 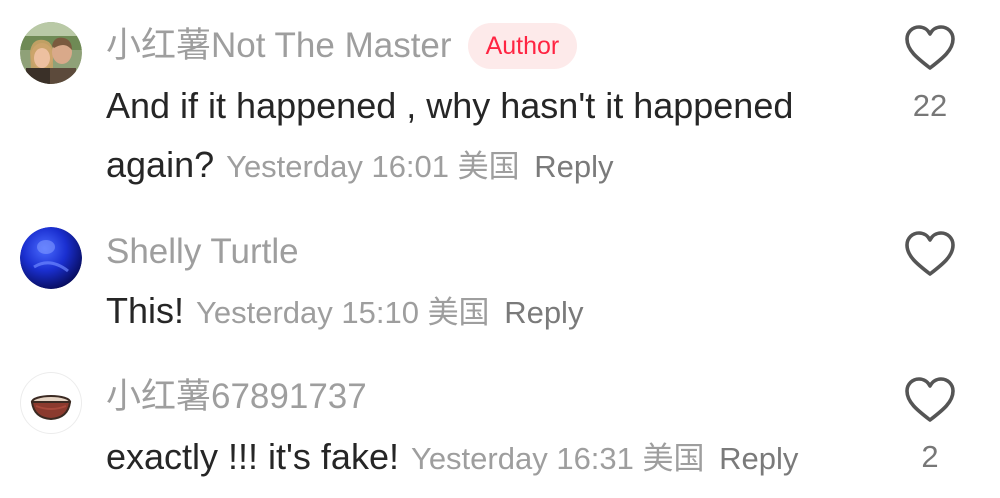 I want to click on username-row: 小红薯Not The Master Author, so click(x=342, y=46).